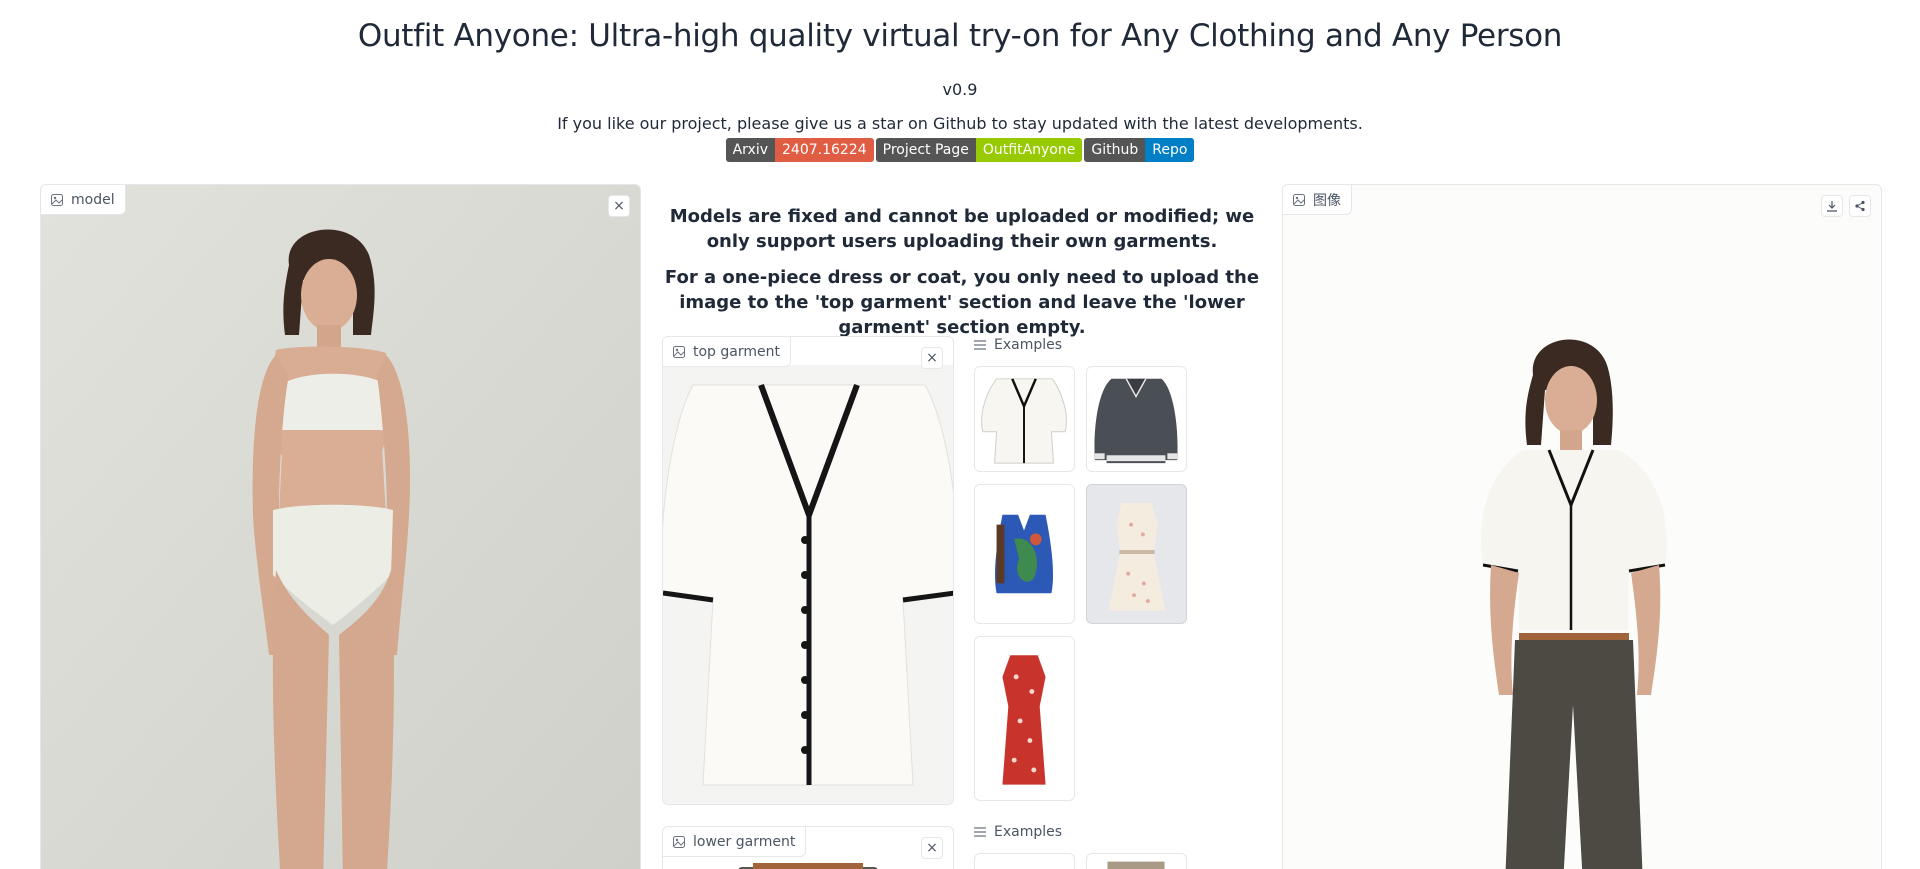 The image size is (1920, 869). I want to click on top-garment-photo, so click(808, 584).